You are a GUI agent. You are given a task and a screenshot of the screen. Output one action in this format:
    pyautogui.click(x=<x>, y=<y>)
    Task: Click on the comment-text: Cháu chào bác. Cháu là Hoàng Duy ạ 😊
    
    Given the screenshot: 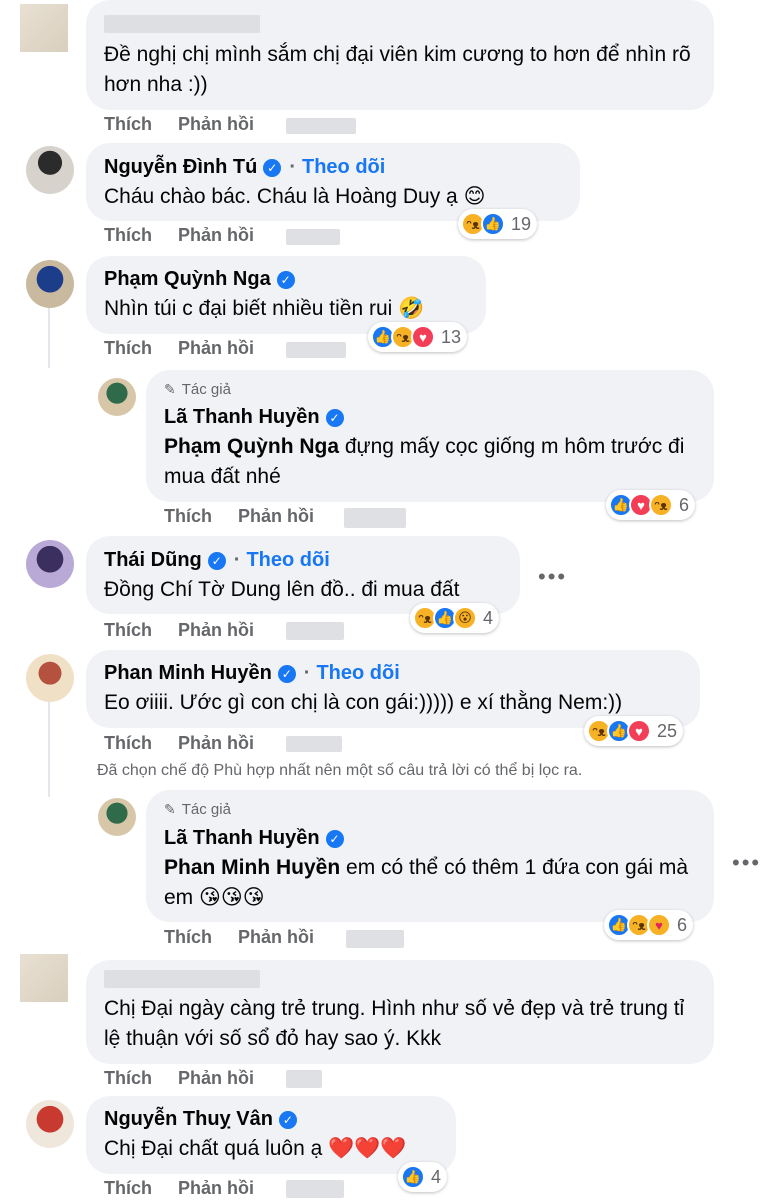 What is the action you would take?
    pyautogui.click(x=295, y=196)
    